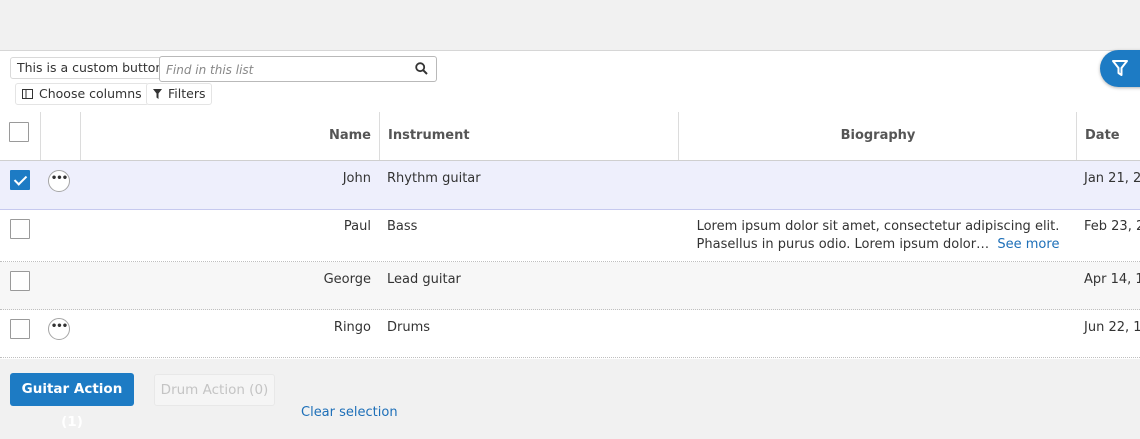 This screenshot has height=439, width=1140. What do you see at coordinates (570, 334) in the screenshot?
I see `table-row: ••• Ringo Drums Jun 22, 19` at bounding box center [570, 334].